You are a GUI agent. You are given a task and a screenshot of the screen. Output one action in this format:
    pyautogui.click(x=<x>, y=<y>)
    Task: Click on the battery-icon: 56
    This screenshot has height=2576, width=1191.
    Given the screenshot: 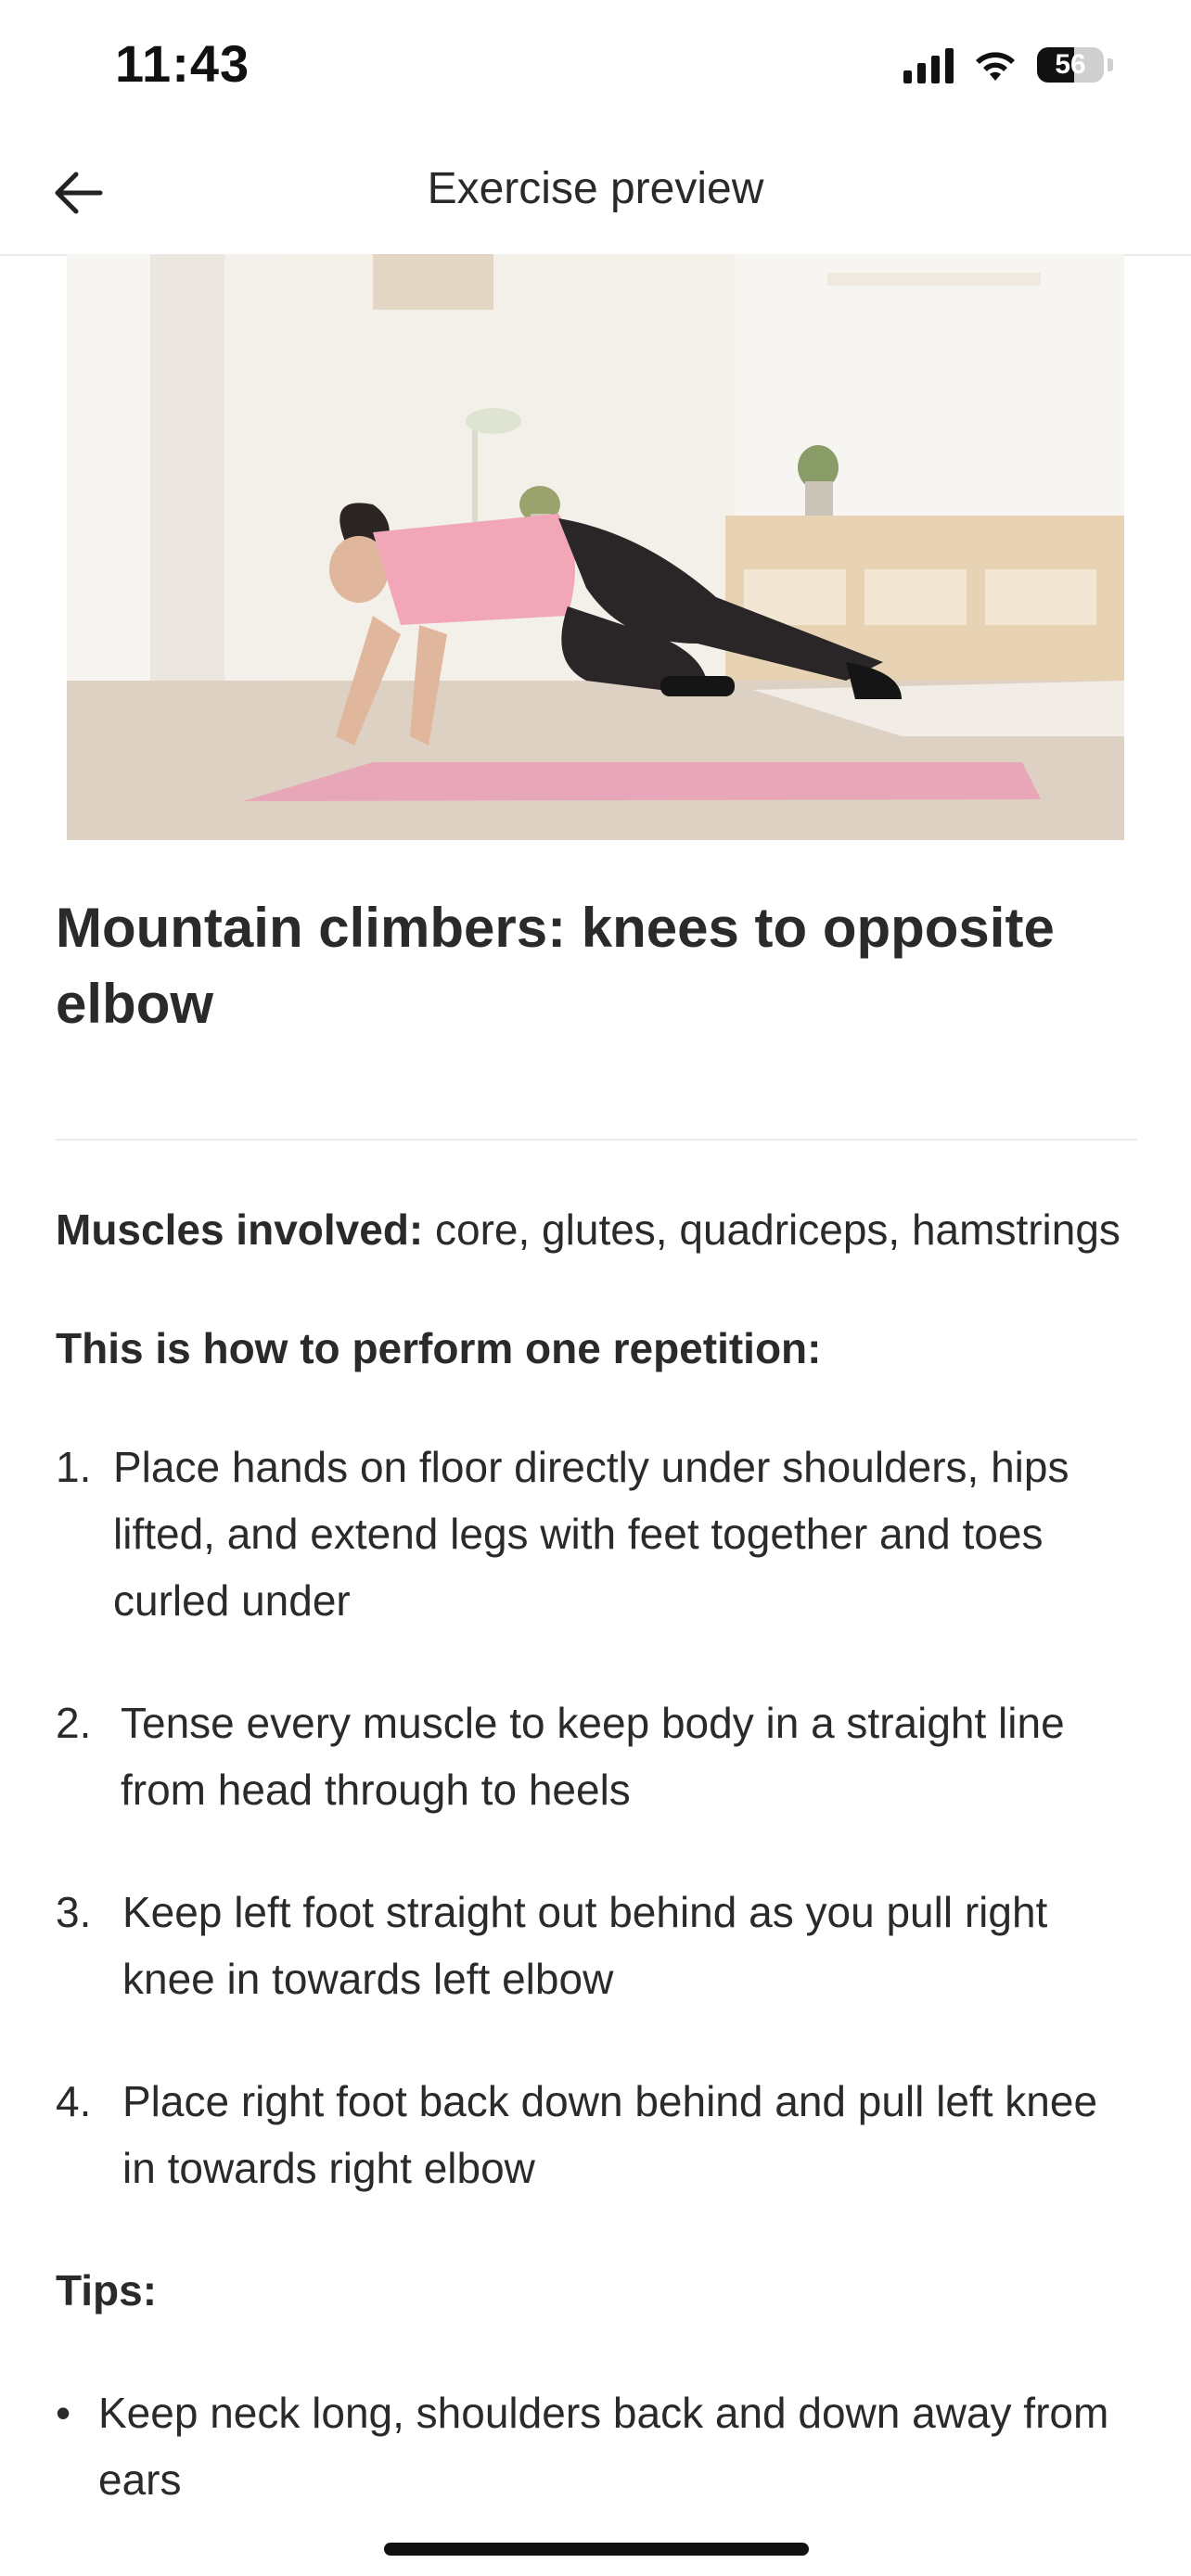 What is the action you would take?
    pyautogui.click(x=1070, y=65)
    